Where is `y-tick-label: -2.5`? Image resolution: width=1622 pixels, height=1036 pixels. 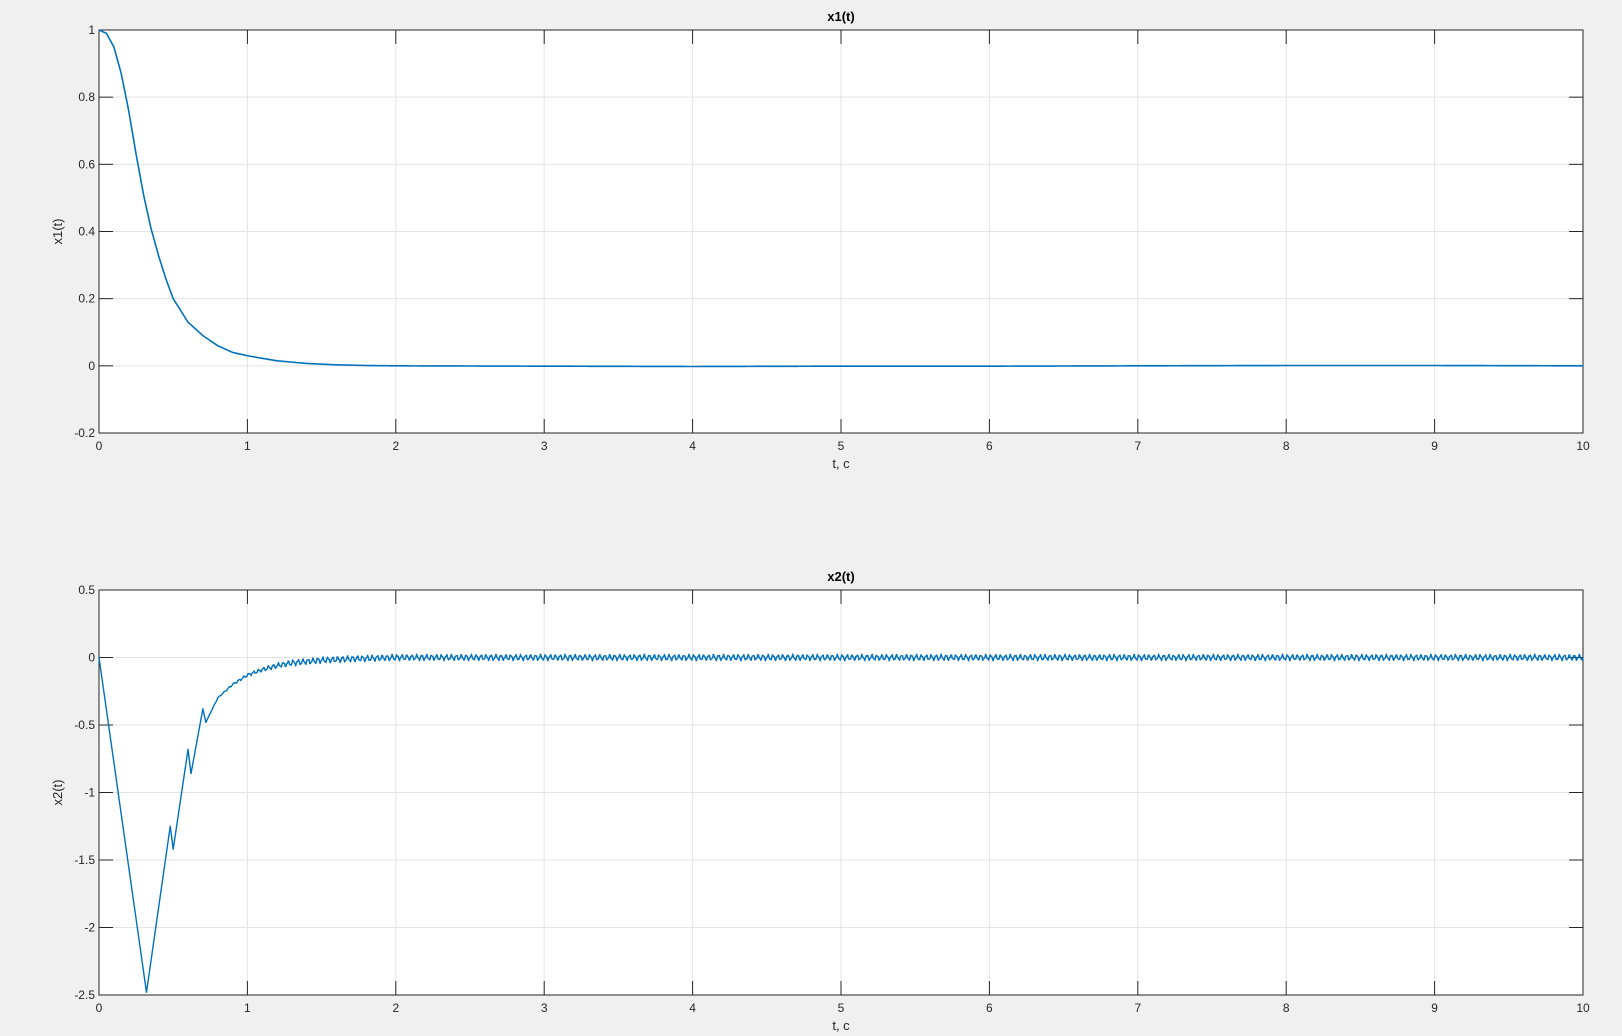
y-tick-label: -2.5 is located at coordinates (84, 995).